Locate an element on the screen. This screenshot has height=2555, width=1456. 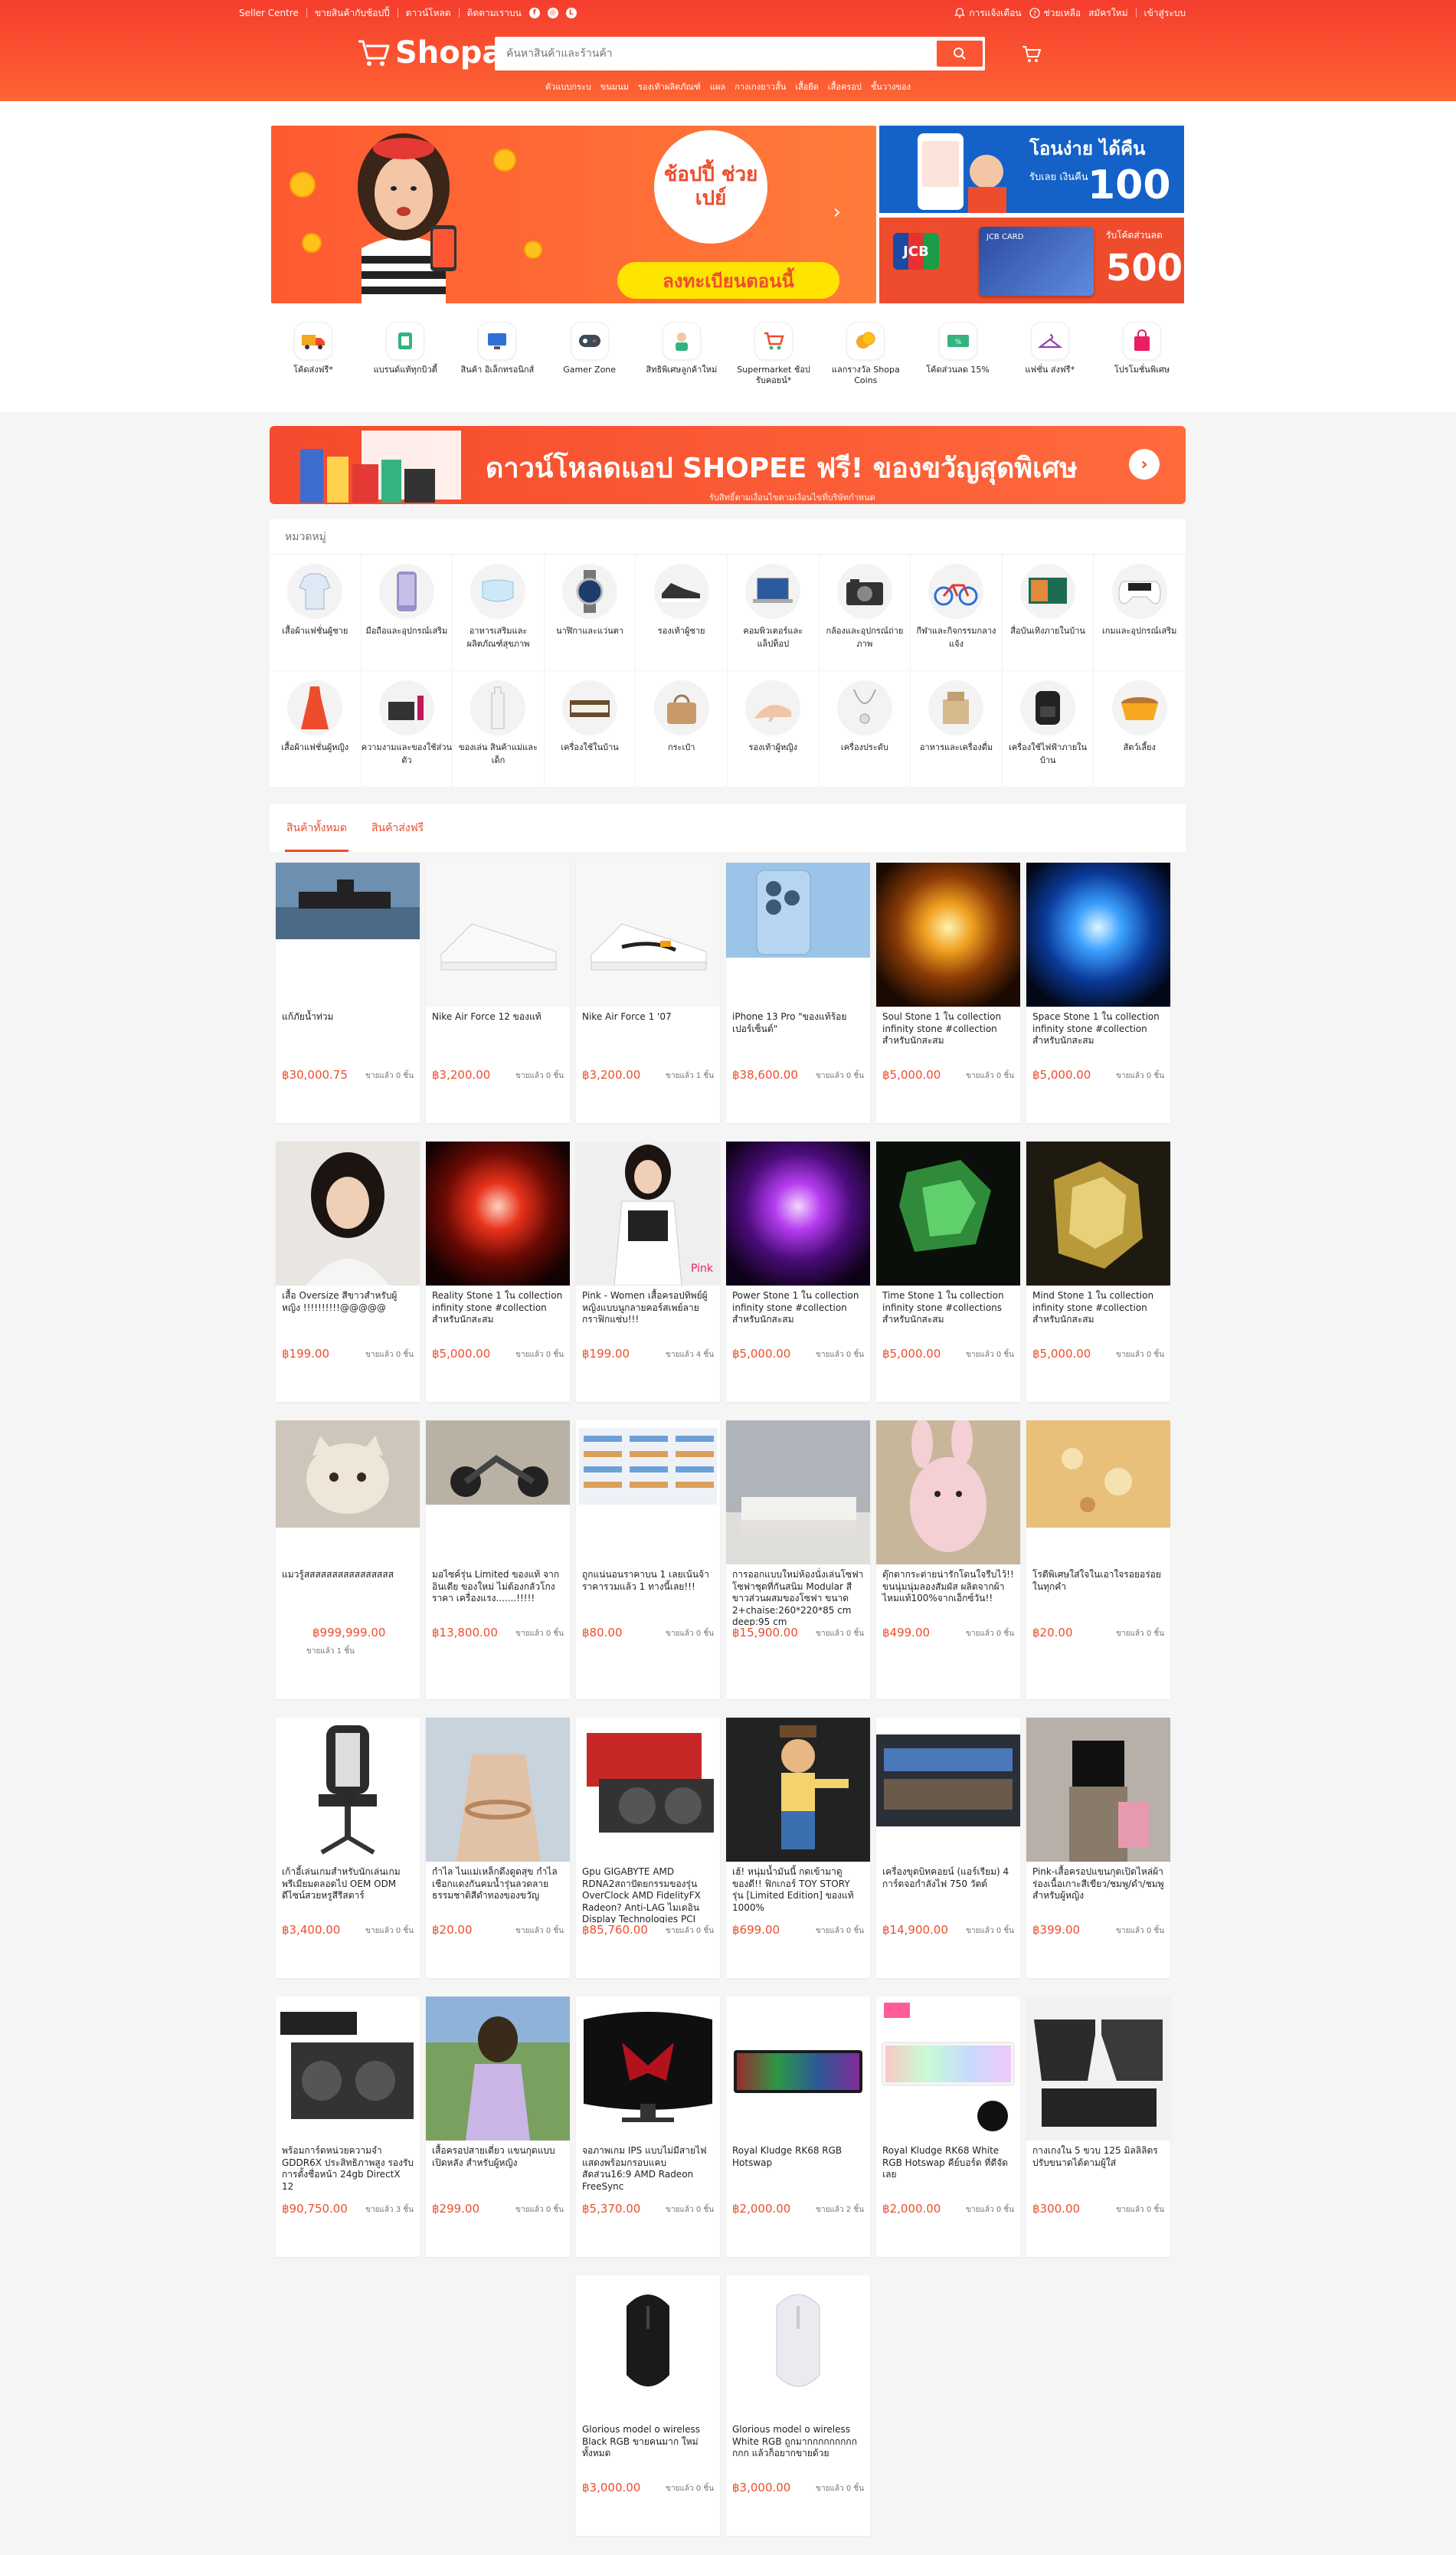
login-link: เข้าสู่ระบบ is located at coordinates (1165, 13).